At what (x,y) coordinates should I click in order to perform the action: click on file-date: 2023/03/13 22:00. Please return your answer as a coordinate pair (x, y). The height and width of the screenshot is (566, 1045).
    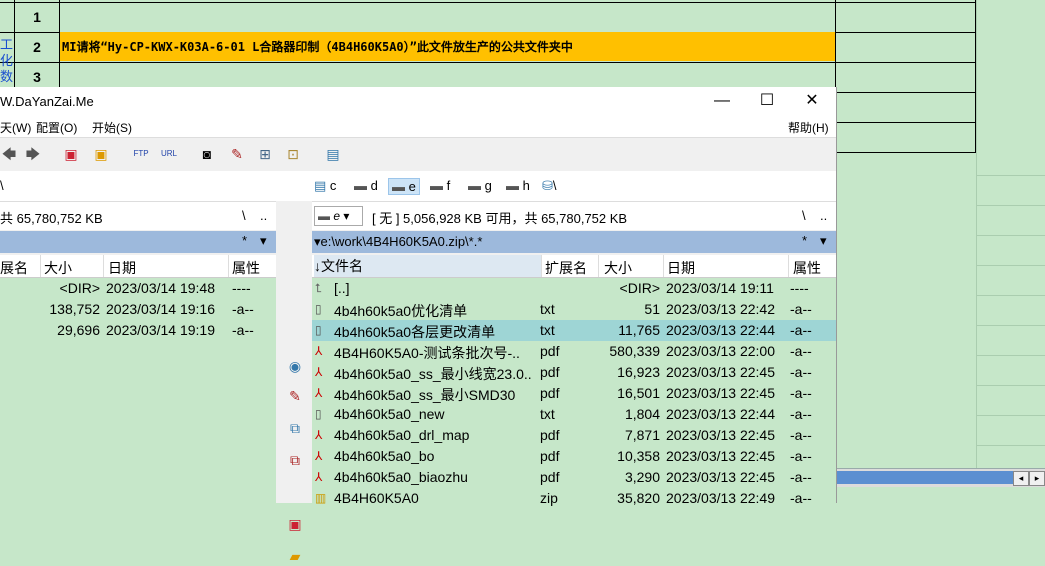
    Looking at the image, I should click on (720, 351).